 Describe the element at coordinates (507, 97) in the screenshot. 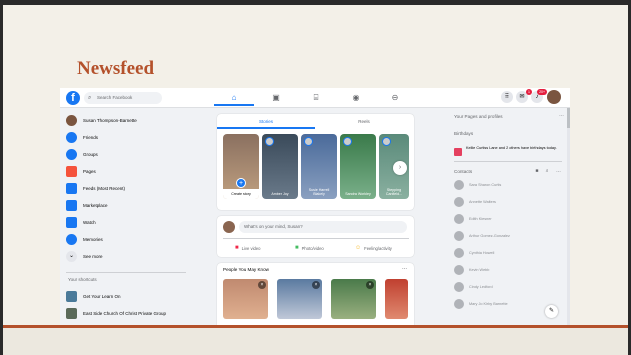

I see `menu-grid-icon: ⠿` at that location.